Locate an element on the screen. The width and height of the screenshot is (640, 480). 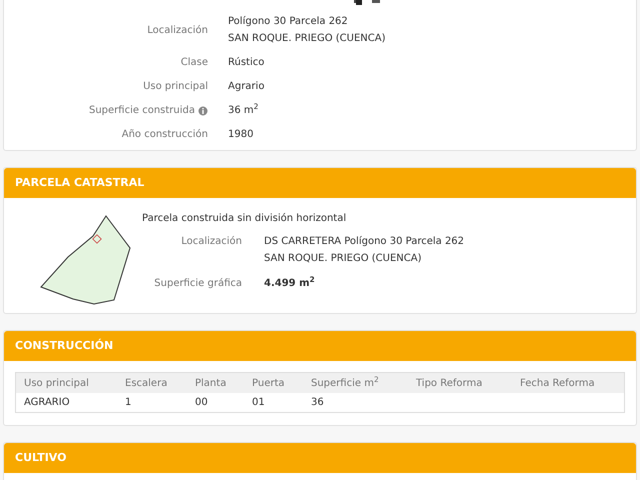
field-value: 36 m$^{2}$ is located at coordinates (243, 110).